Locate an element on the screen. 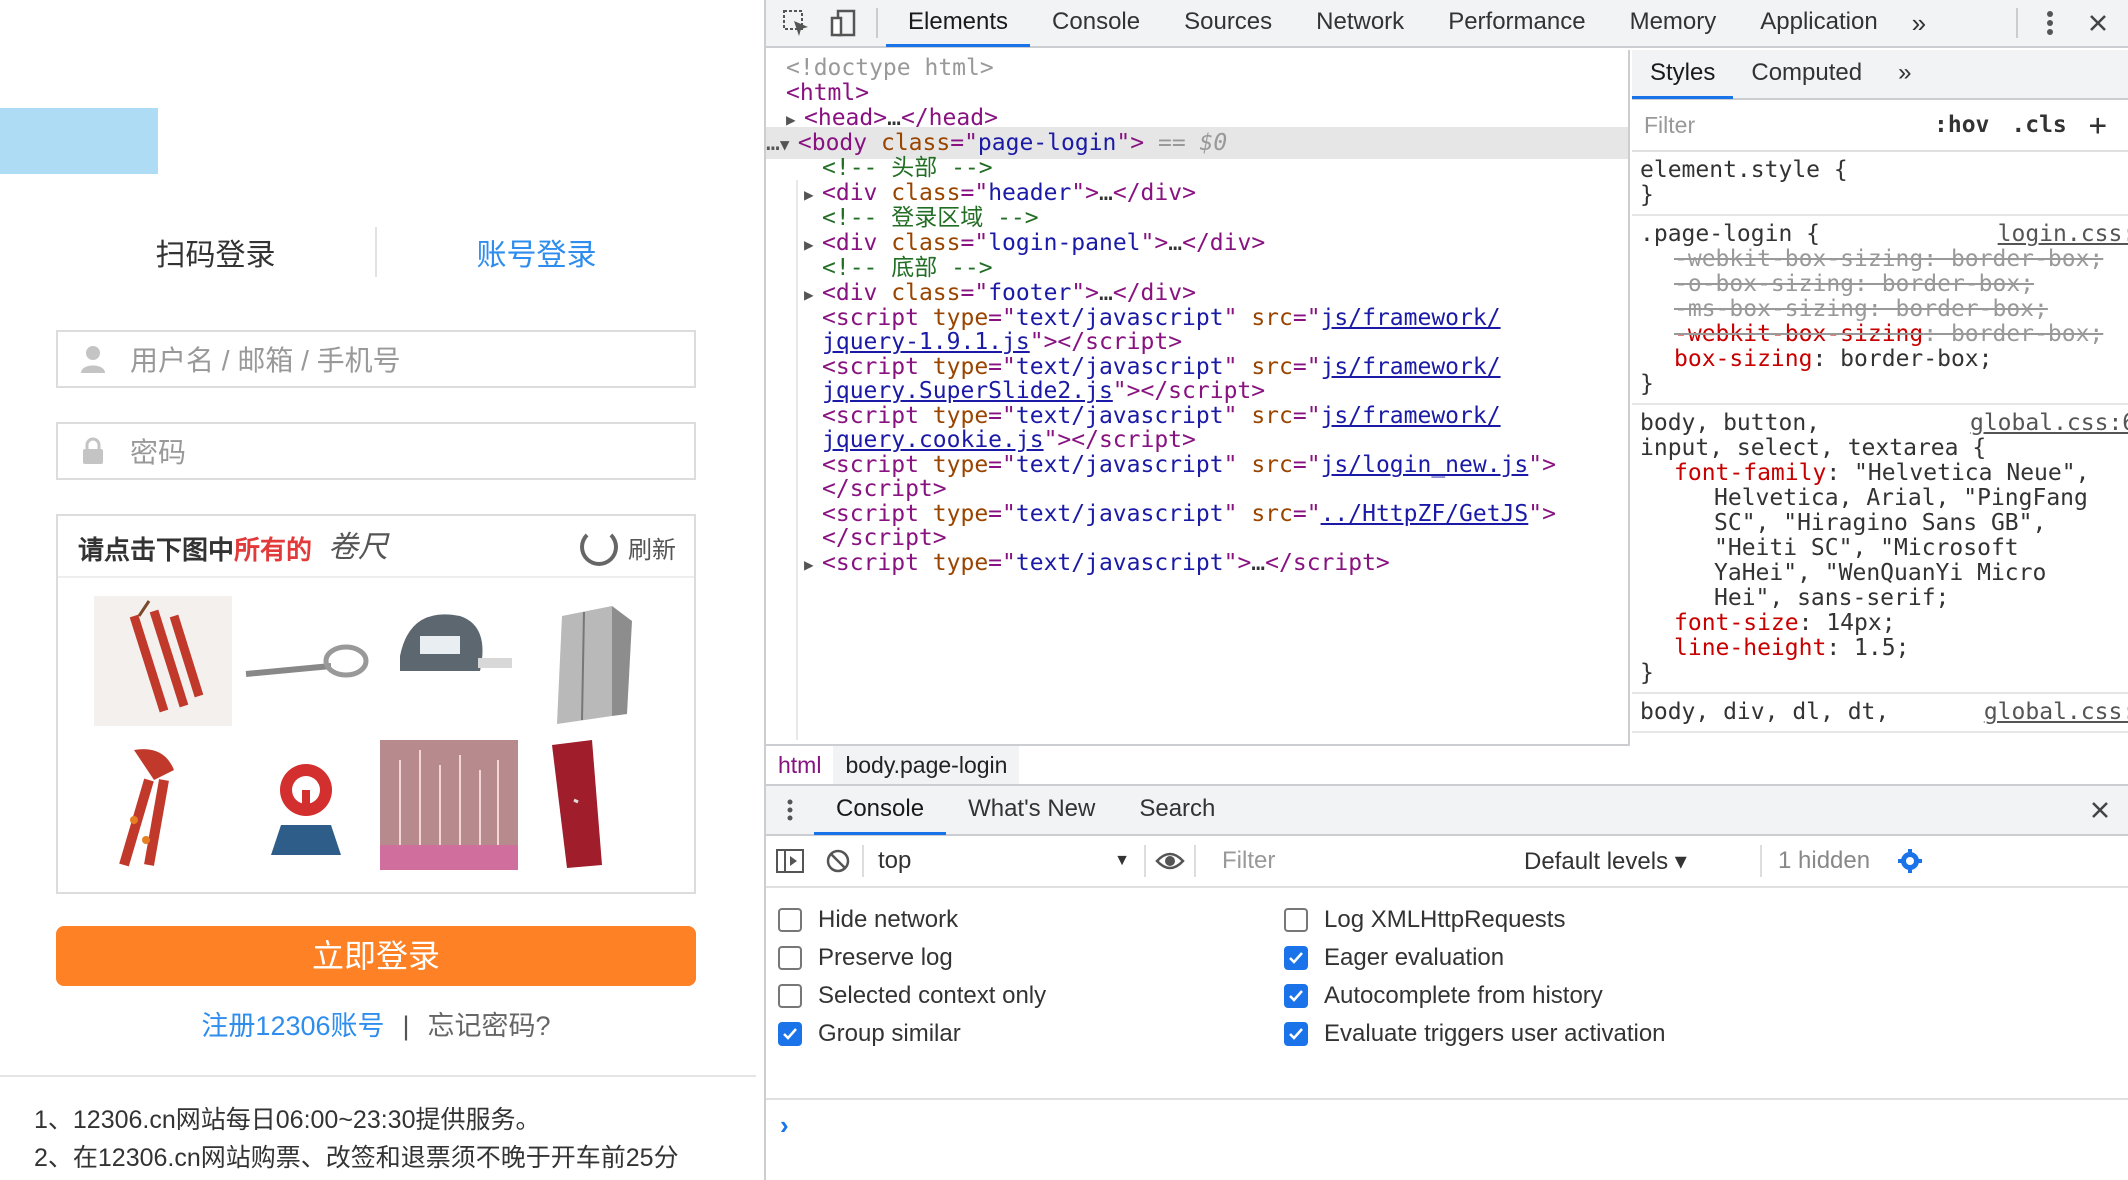 The height and width of the screenshot is (1180, 2128). rule1-source-link: login.css:3 is located at coordinates (2063, 234).